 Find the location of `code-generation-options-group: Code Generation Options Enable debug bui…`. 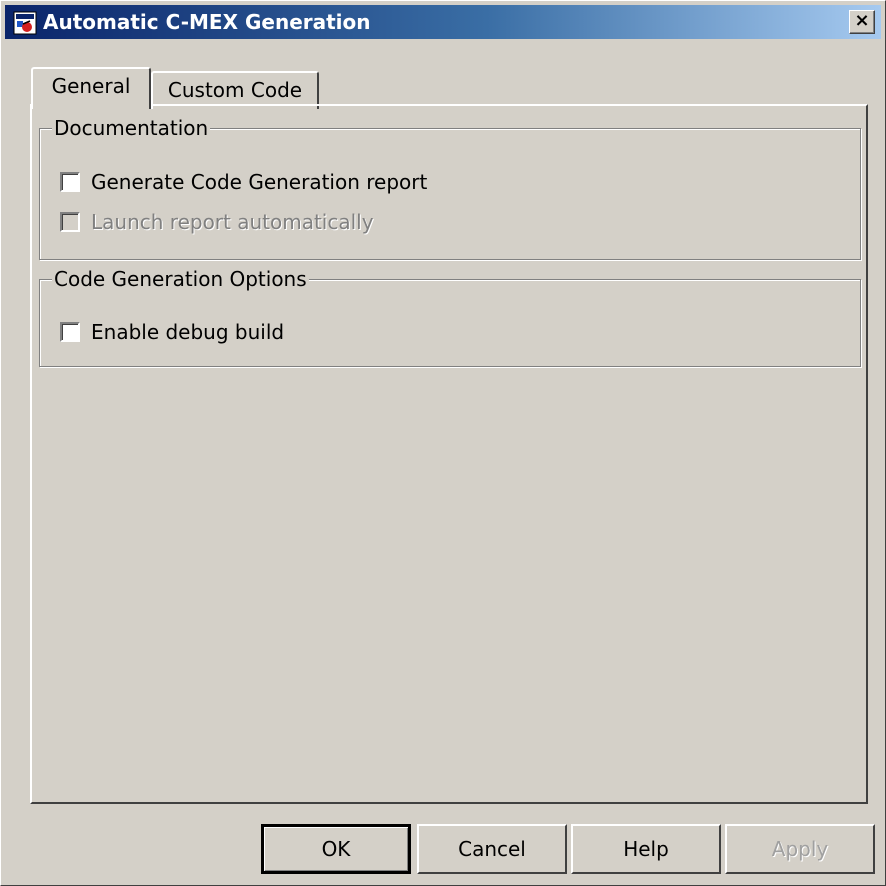

code-generation-options-group: Code Generation Options Enable debug bui… is located at coordinates (450, 316).